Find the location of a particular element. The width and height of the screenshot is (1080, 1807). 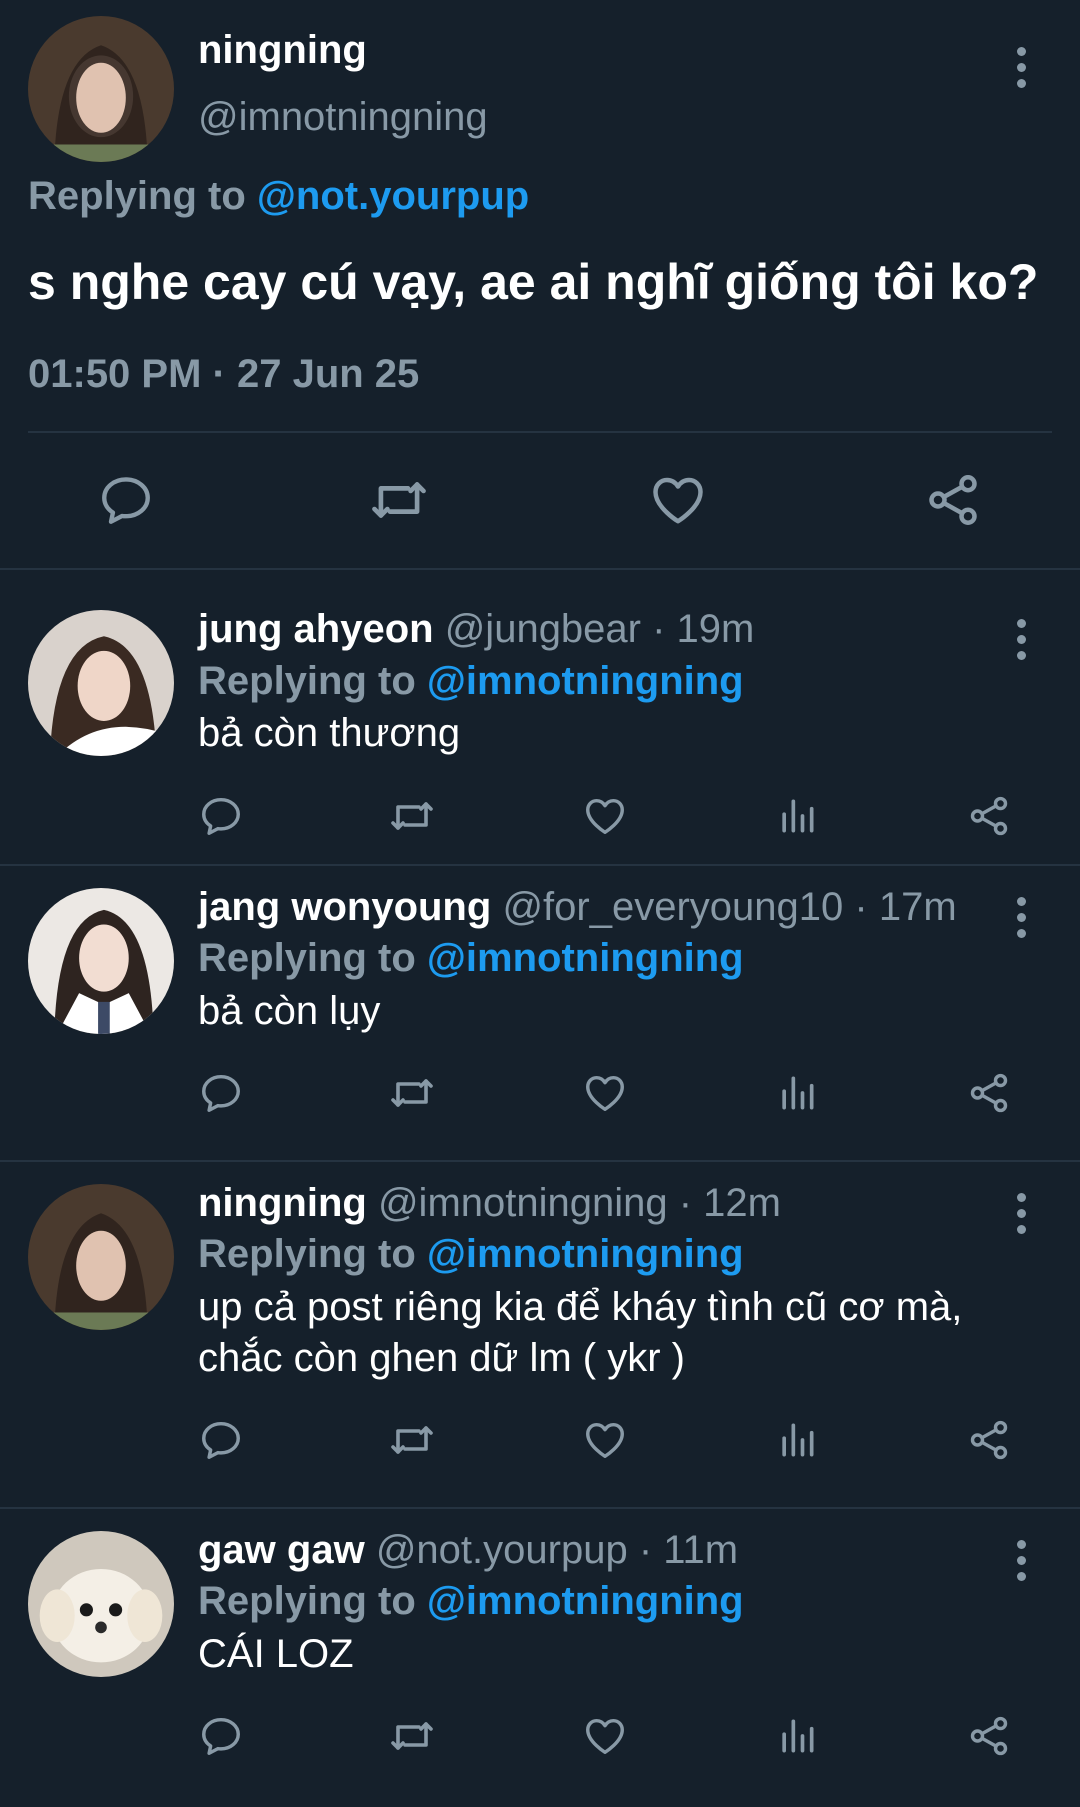

divider is located at coordinates (540, 432).